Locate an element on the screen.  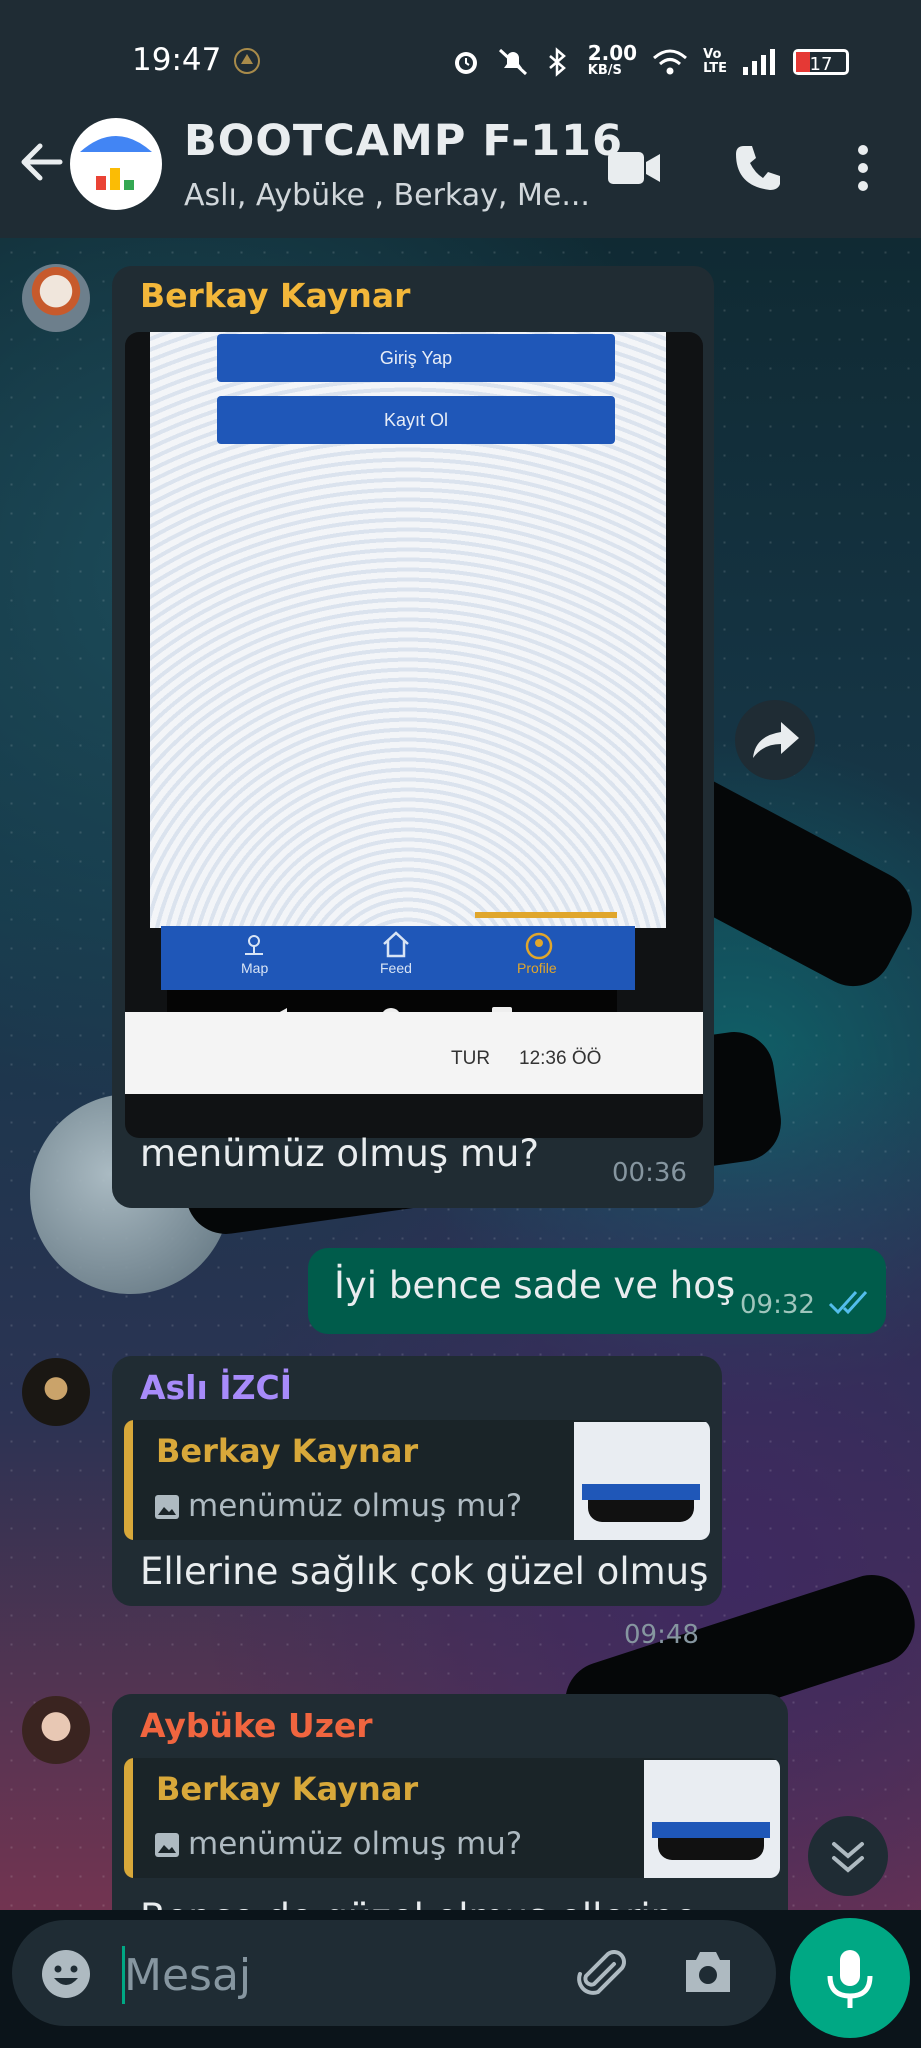
camera-icon is located at coordinates (708, 1972).